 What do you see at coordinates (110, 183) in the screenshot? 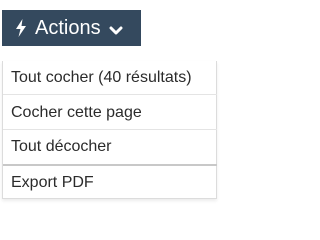
I see `menu-item-export-pdf: Export PDF` at bounding box center [110, 183].